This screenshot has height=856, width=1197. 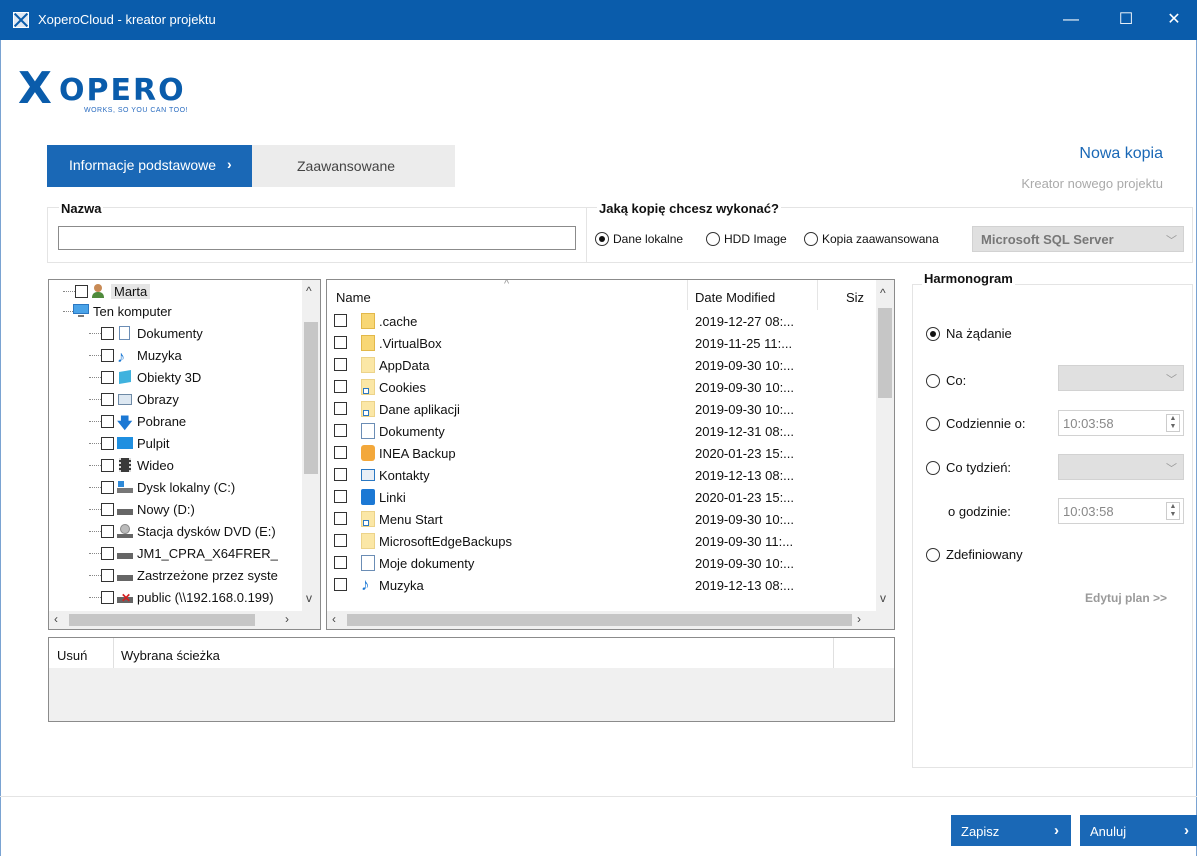 I want to click on cancel-button: Anuluj ›, so click(x=1138, y=830).